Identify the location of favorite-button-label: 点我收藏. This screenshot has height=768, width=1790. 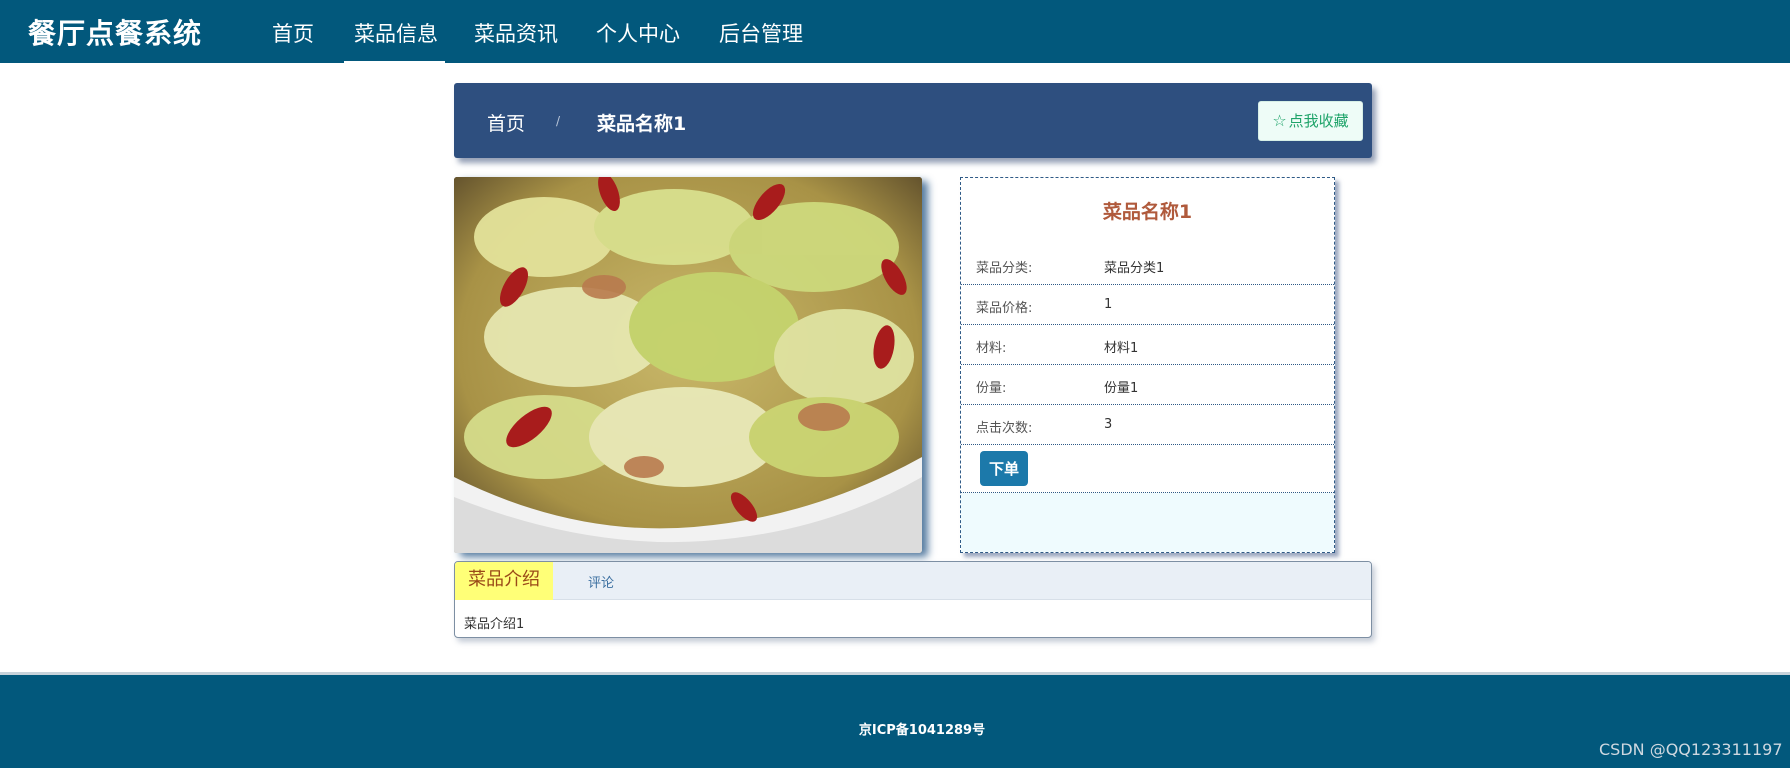
(1318, 121).